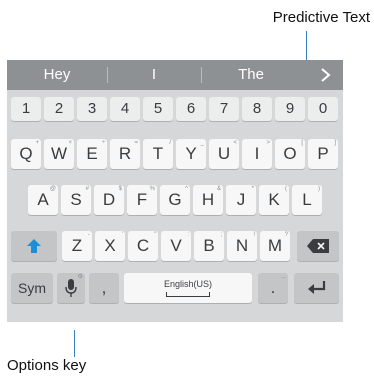 The width and height of the screenshot is (374, 382). I want to click on key-2-label: 2, so click(59, 108).